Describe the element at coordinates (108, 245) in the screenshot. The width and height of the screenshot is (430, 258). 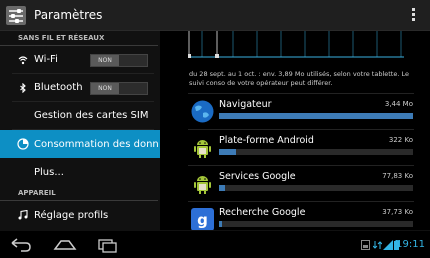
I see `recent-apps-icon` at that location.